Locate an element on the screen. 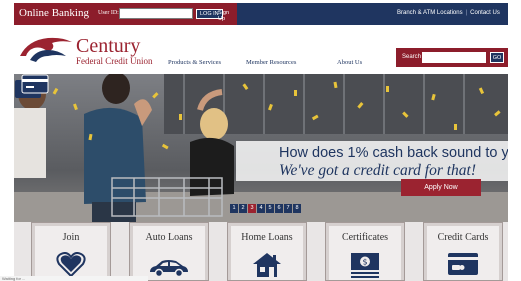 Image resolution: width=521 pixels, height=281 pixels. search-label: Search is located at coordinates (412, 57).